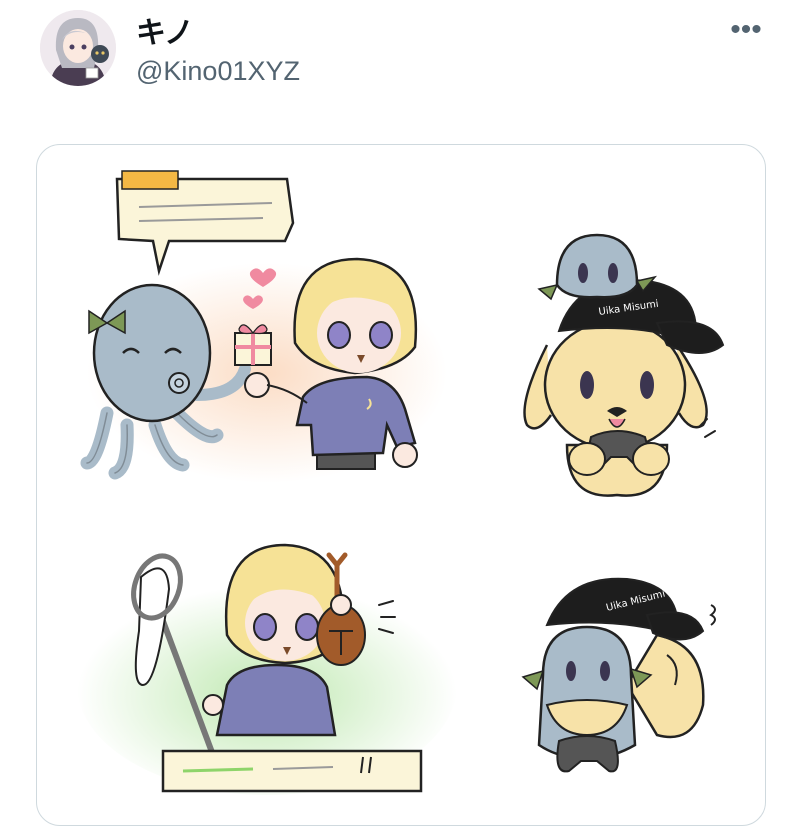 The height and width of the screenshot is (826, 800). Describe the element at coordinates (292, 771) in the screenshot. I see `caption-box` at that location.